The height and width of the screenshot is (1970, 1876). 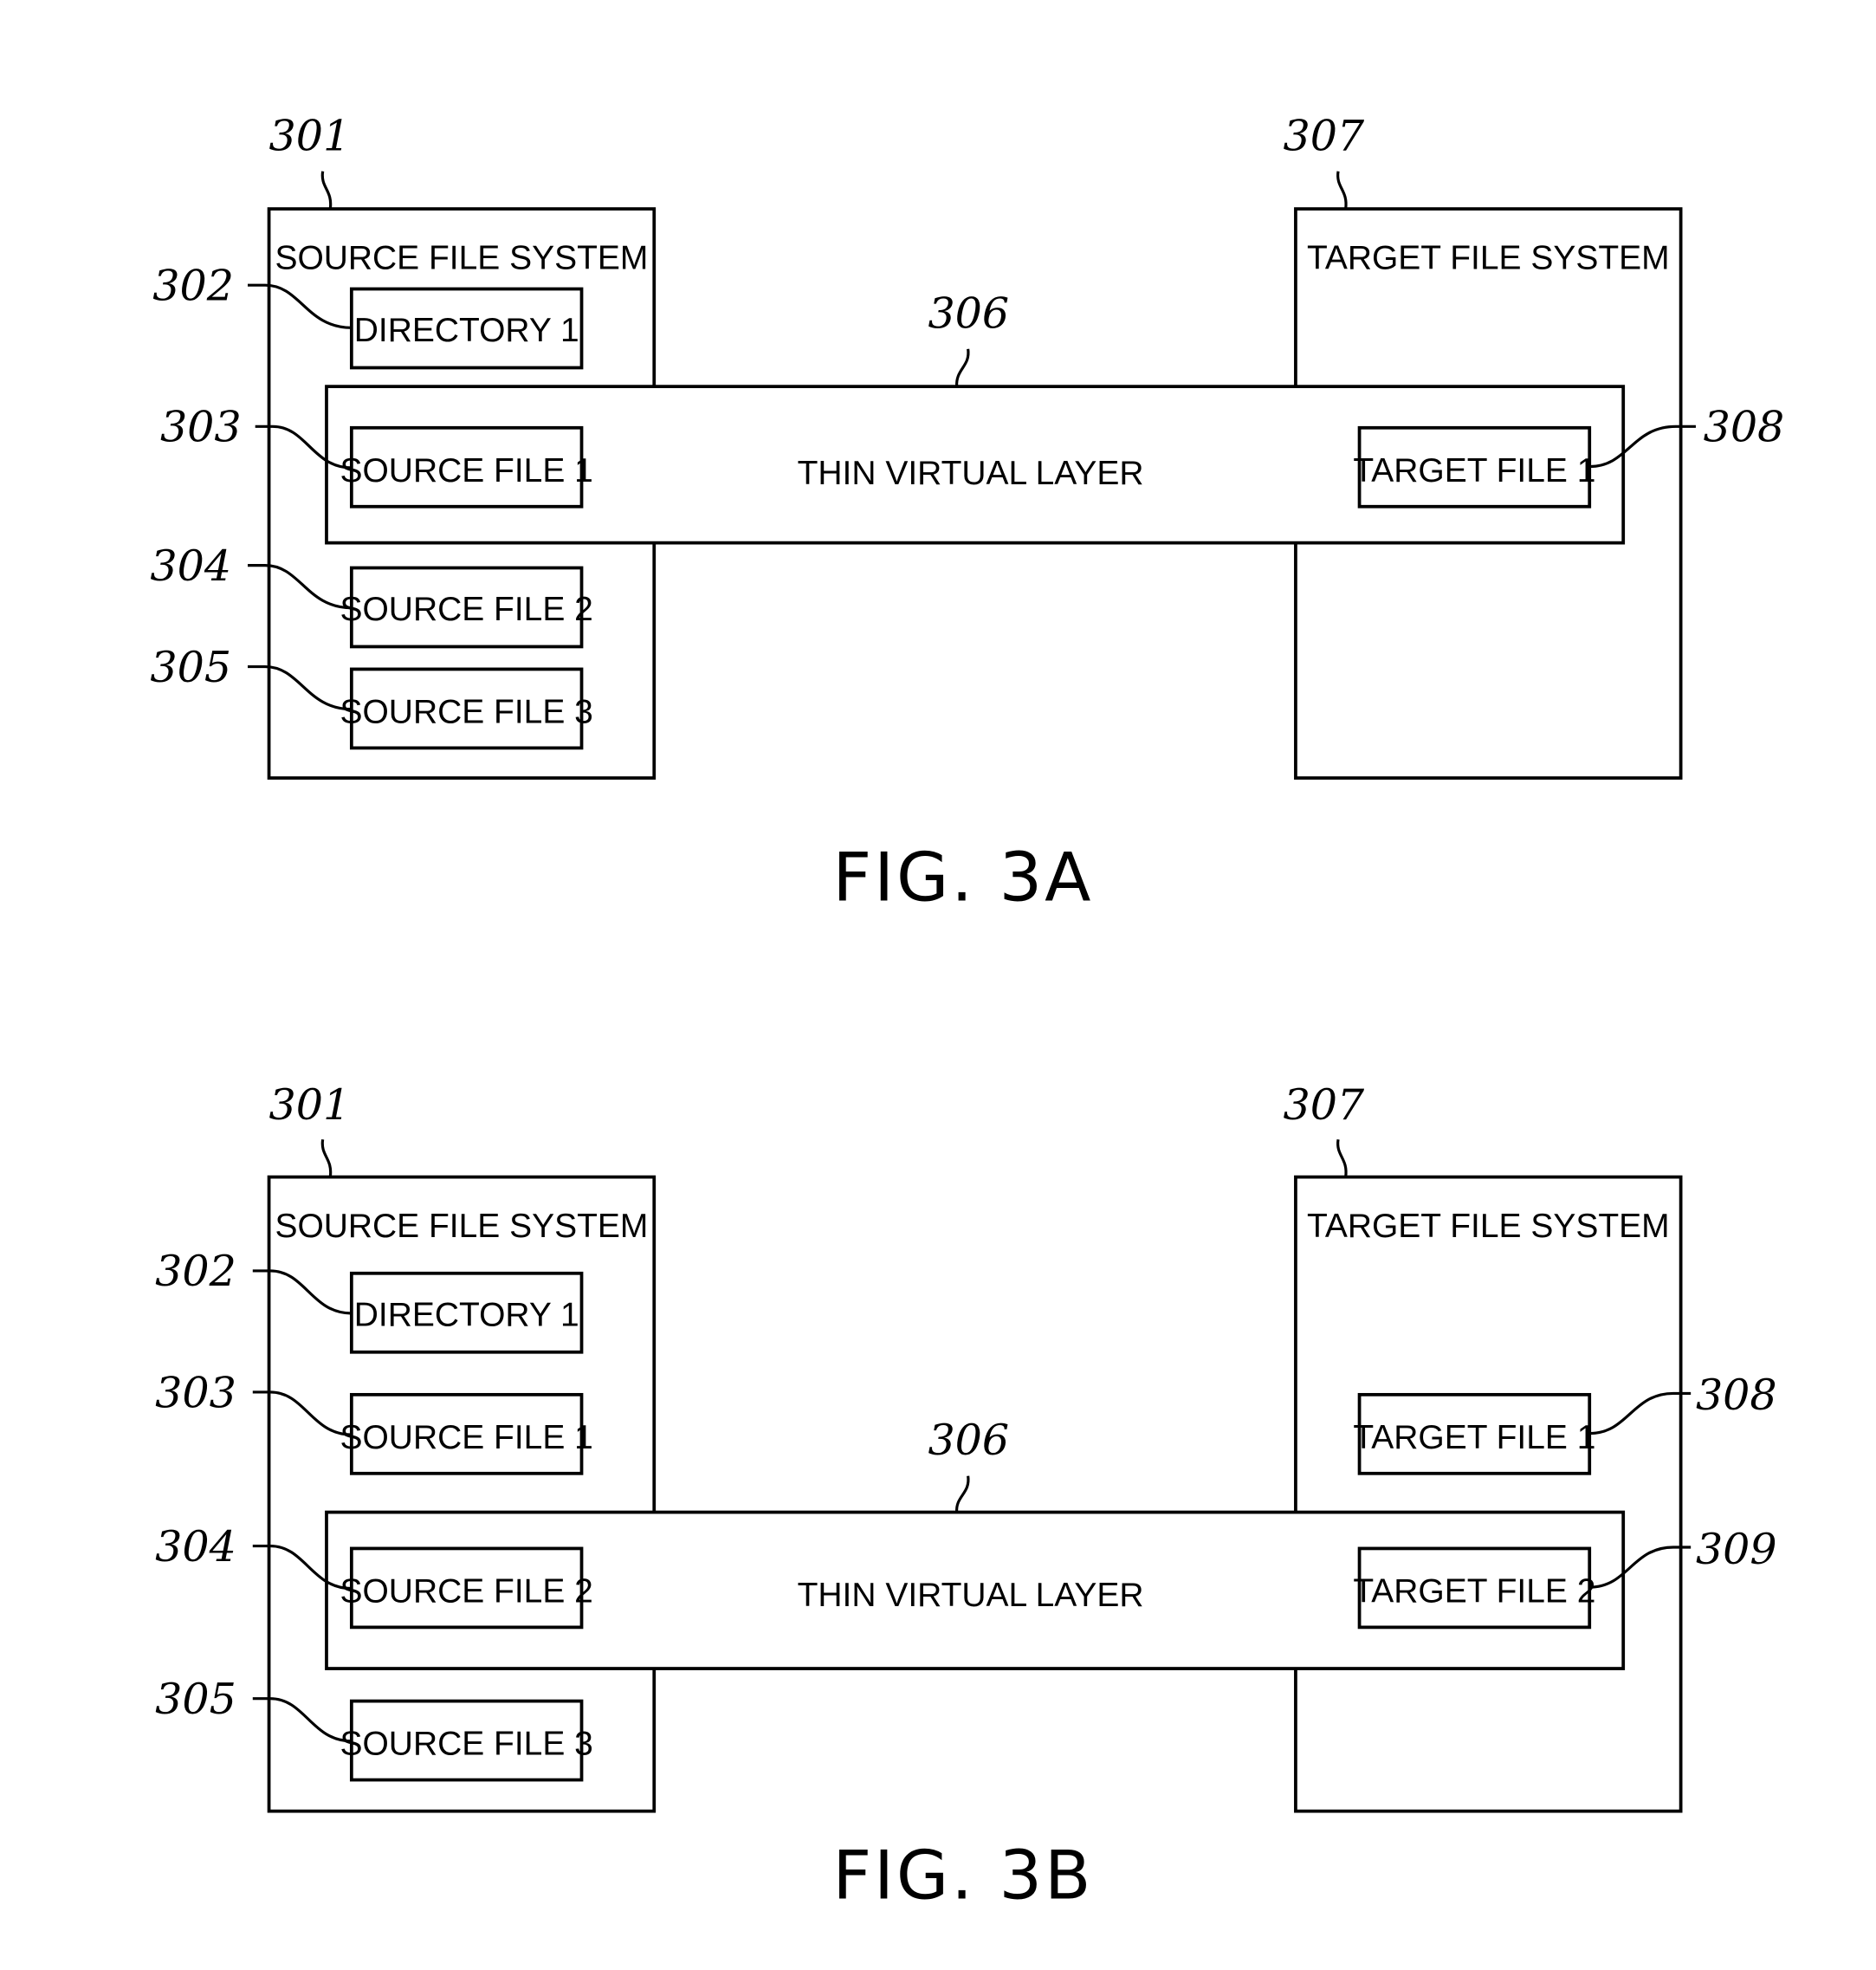 What do you see at coordinates (1474, 1591) in the screenshot?
I see `target-file-2-label: TARGET FILE 2` at bounding box center [1474, 1591].